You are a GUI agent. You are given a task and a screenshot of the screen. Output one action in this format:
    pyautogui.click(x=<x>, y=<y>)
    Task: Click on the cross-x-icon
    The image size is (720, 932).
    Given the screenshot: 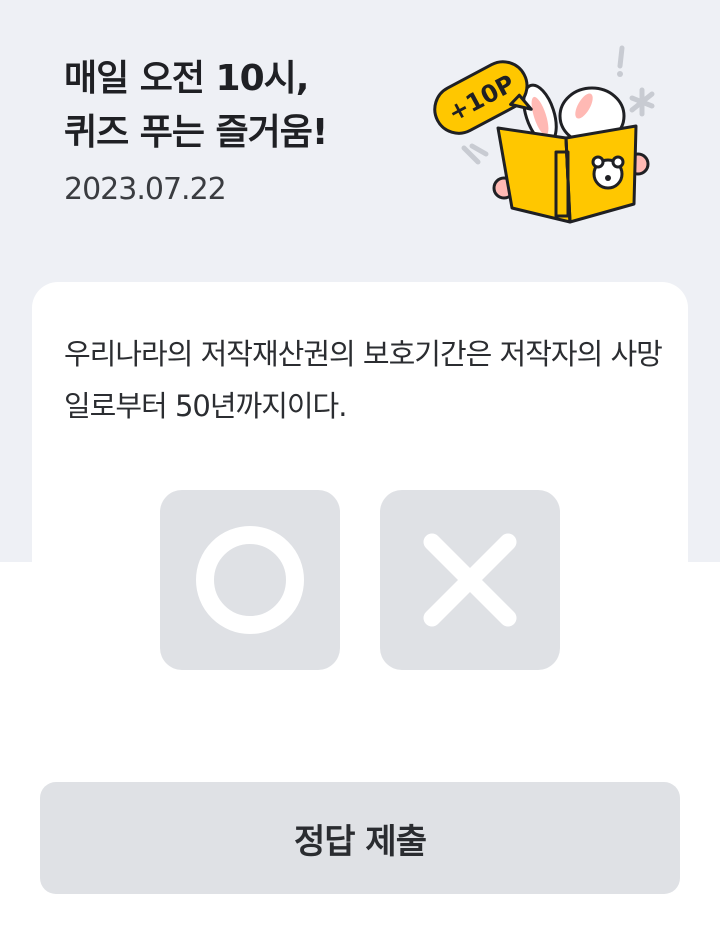 What is the action you would take?
    pyautogui.click(x=470, y=580)
    